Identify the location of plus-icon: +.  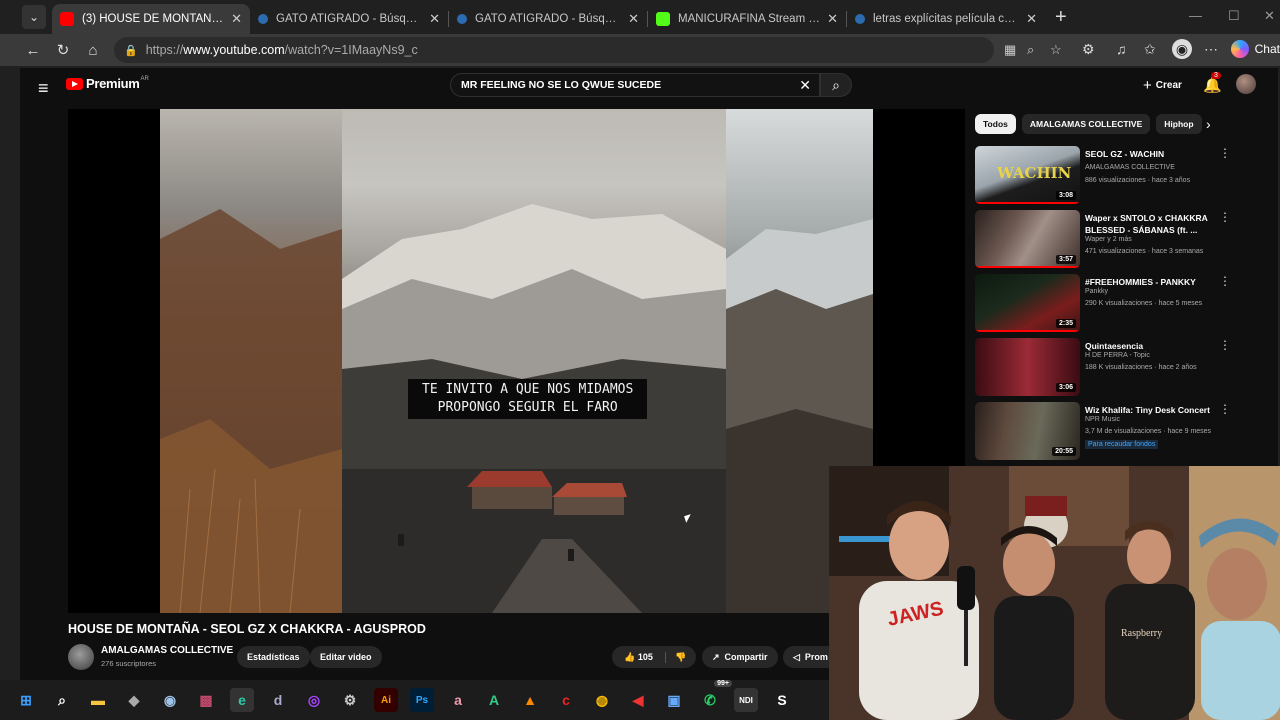
(1147, 85).